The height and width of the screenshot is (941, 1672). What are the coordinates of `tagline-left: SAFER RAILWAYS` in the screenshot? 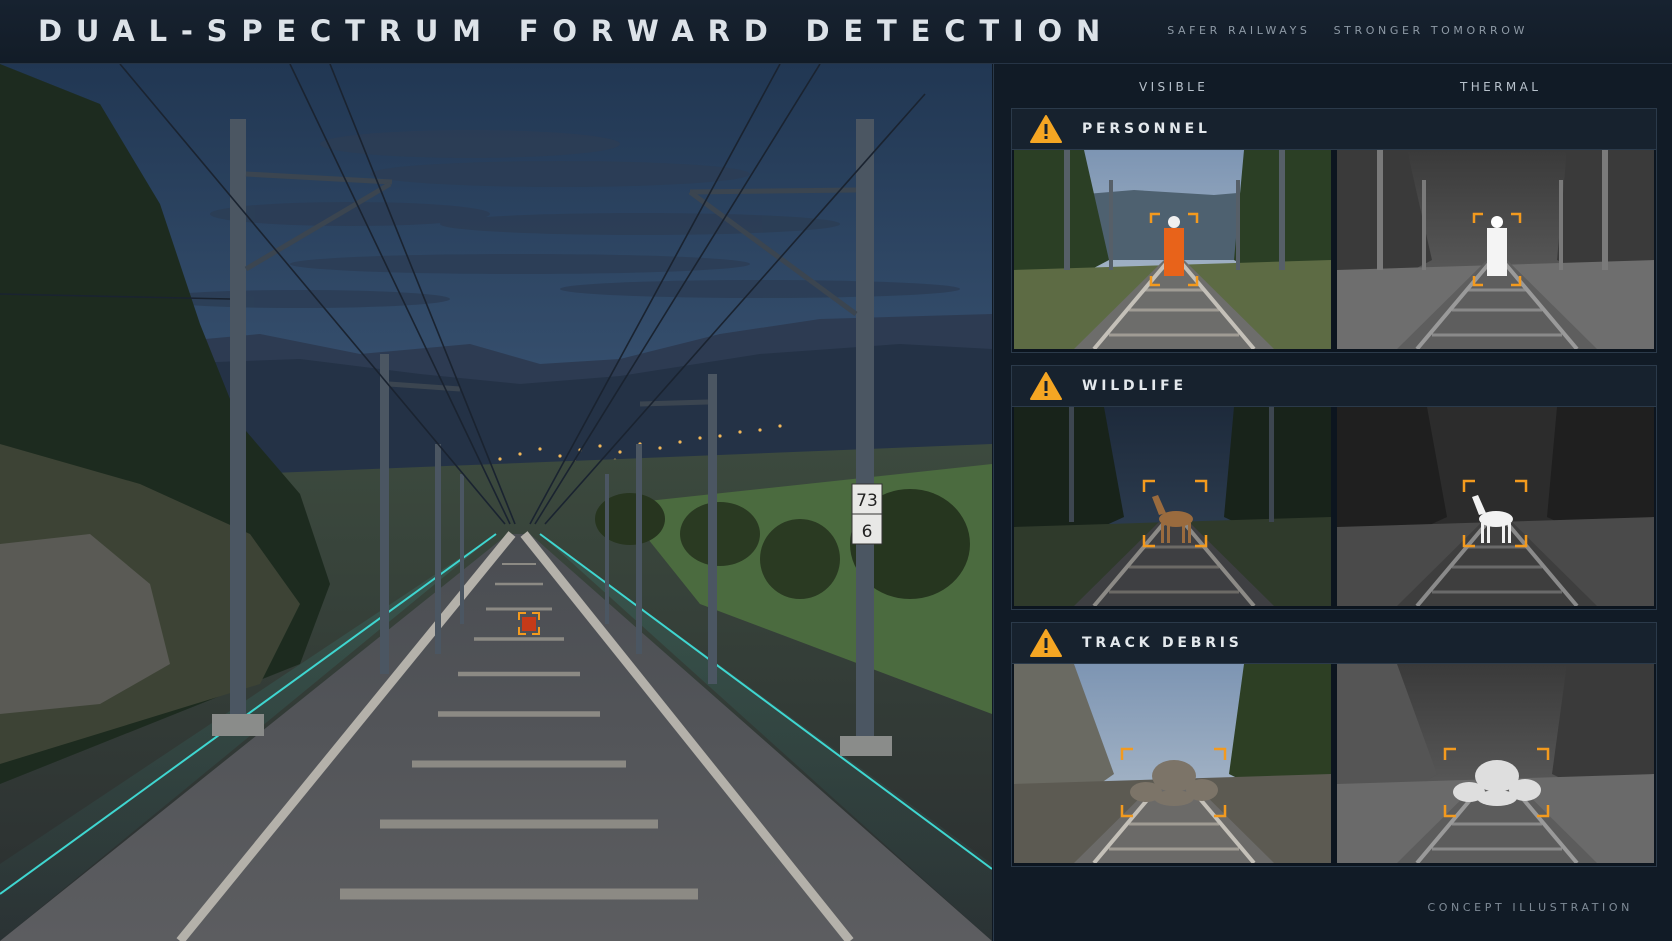 It's located at (1239, 30).